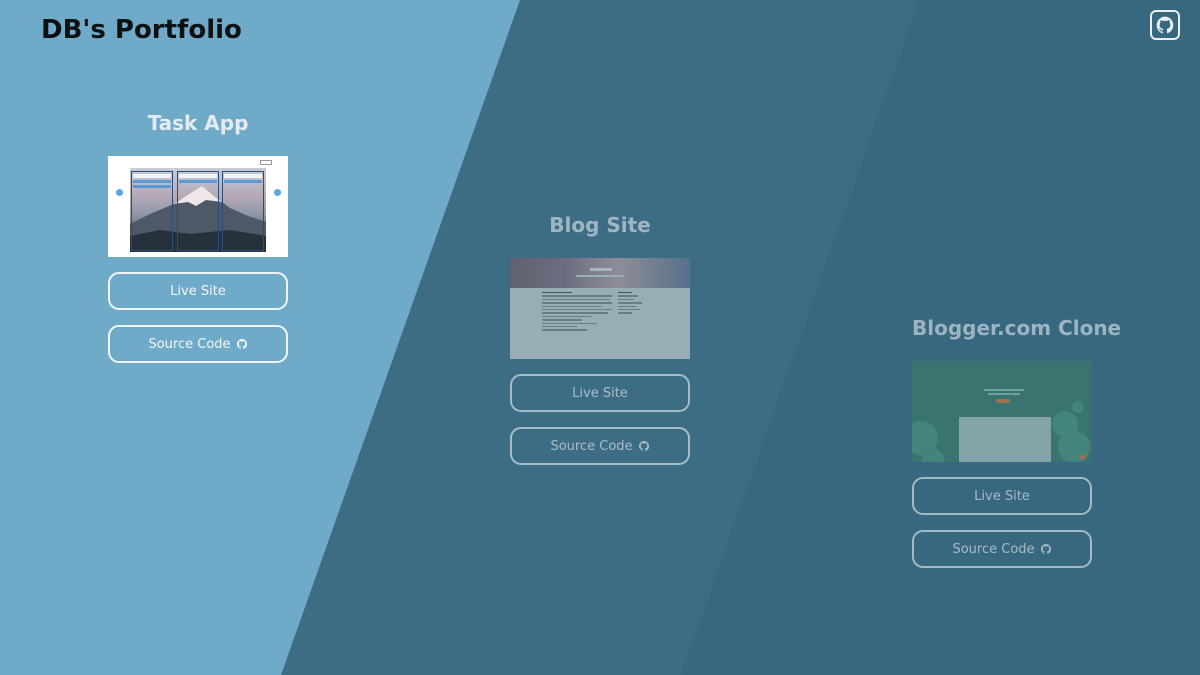 The image size is (1200, 675). I want to click on project-title: Task App, so click(198, 123).